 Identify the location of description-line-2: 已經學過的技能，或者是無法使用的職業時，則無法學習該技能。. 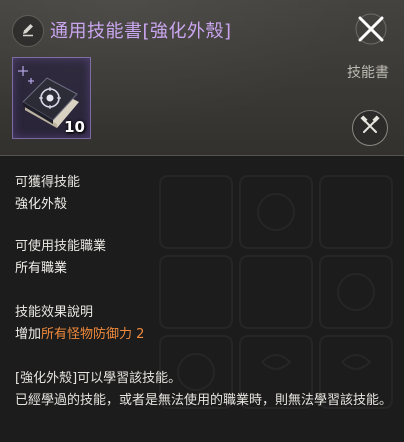
(204, 400).